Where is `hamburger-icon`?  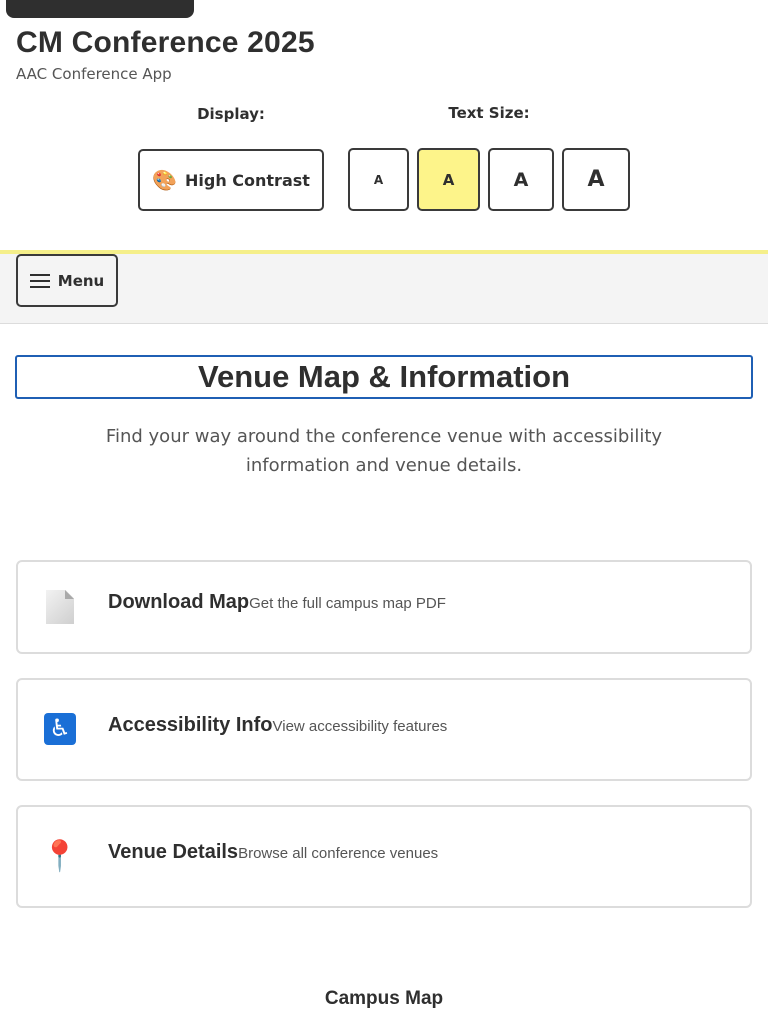 hamburger-icon is located at coordinates (39, 280).